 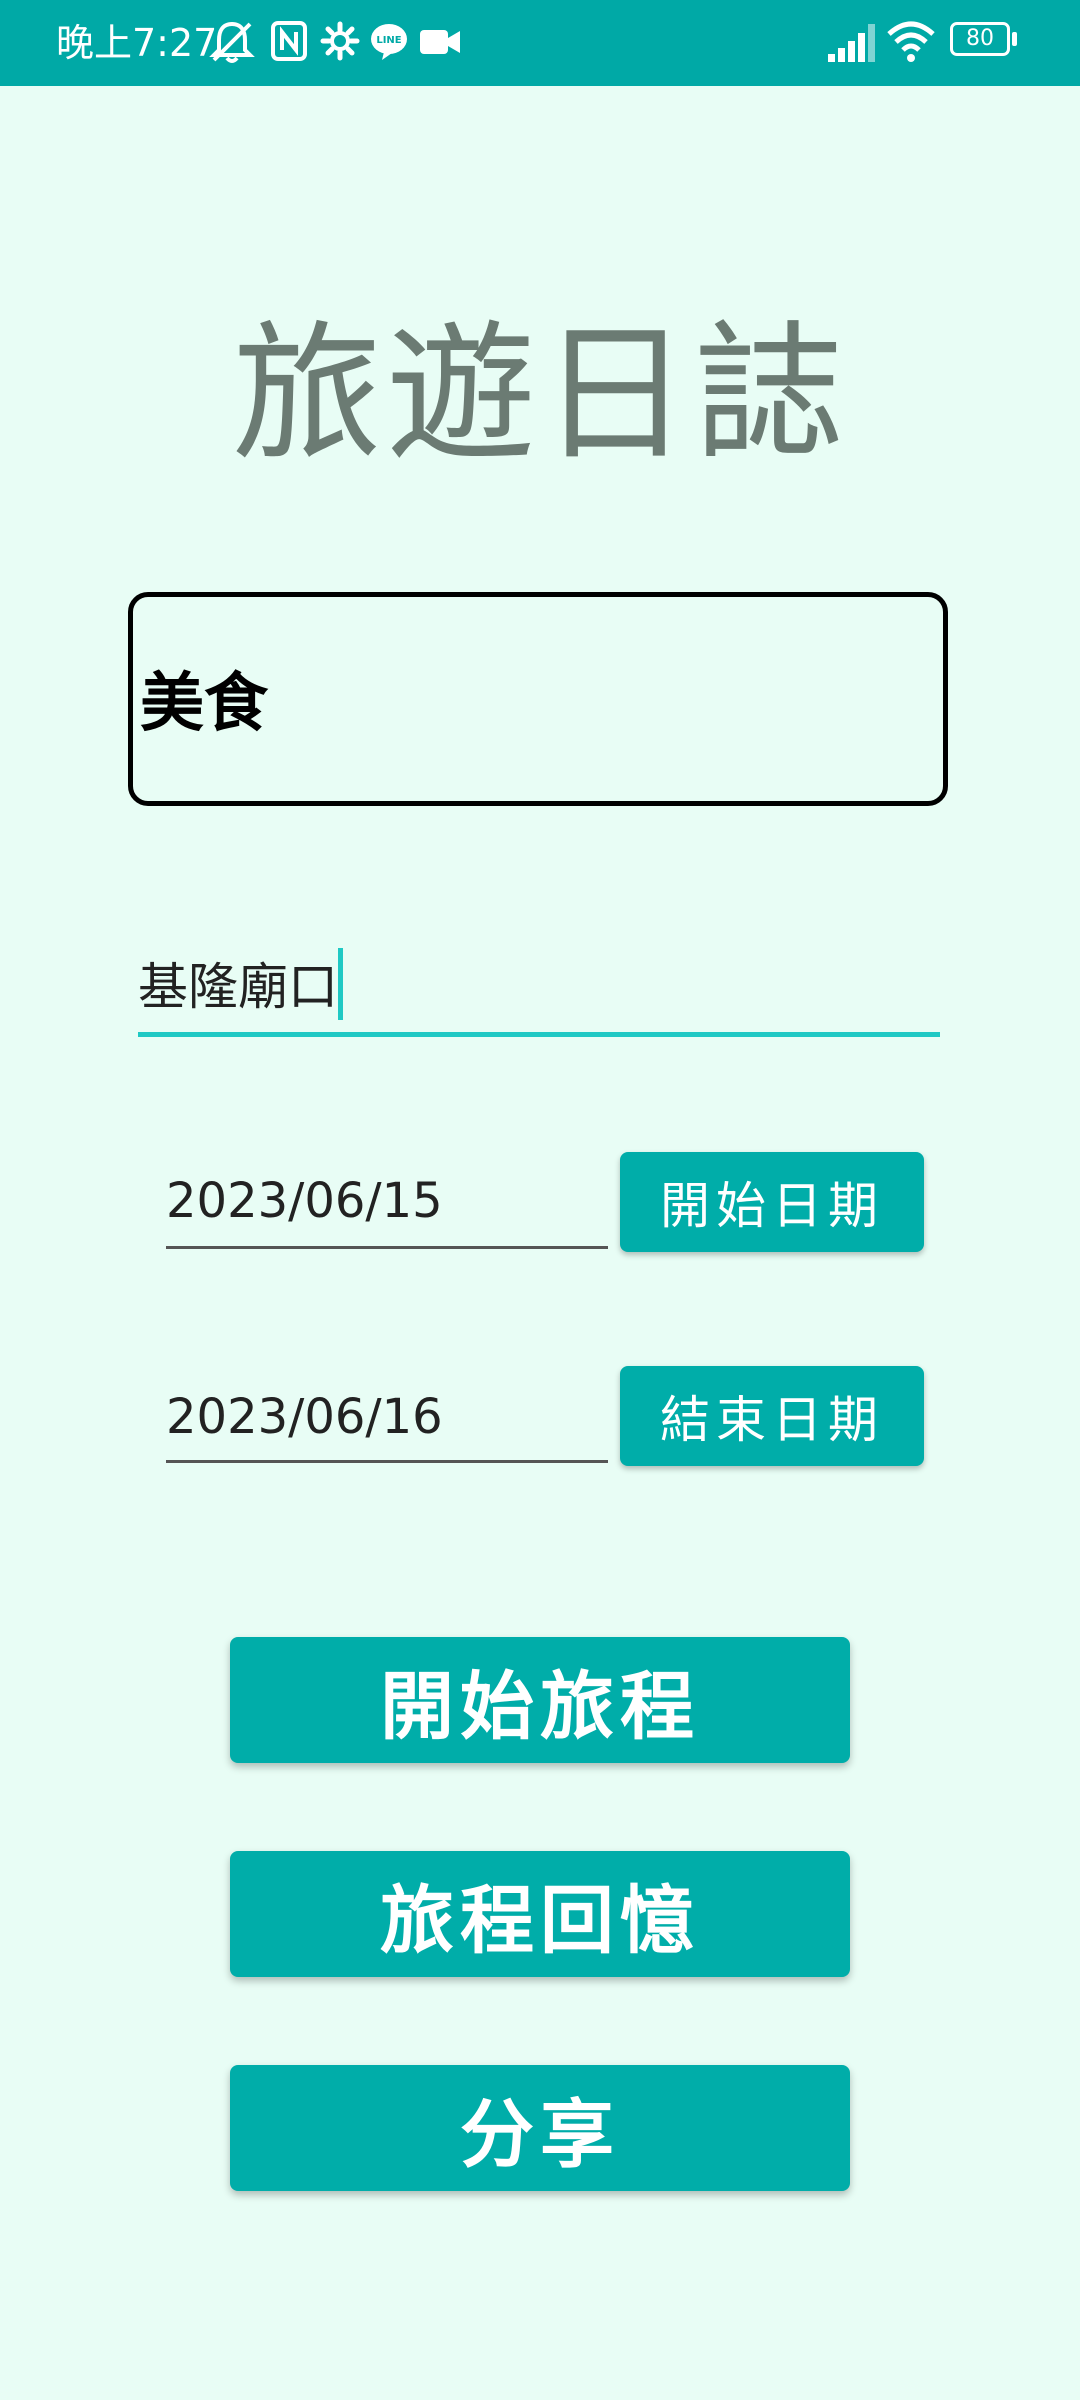 I want to click on status-bar: 晚上7:27 LINE 80, so click(x=540, y=43).